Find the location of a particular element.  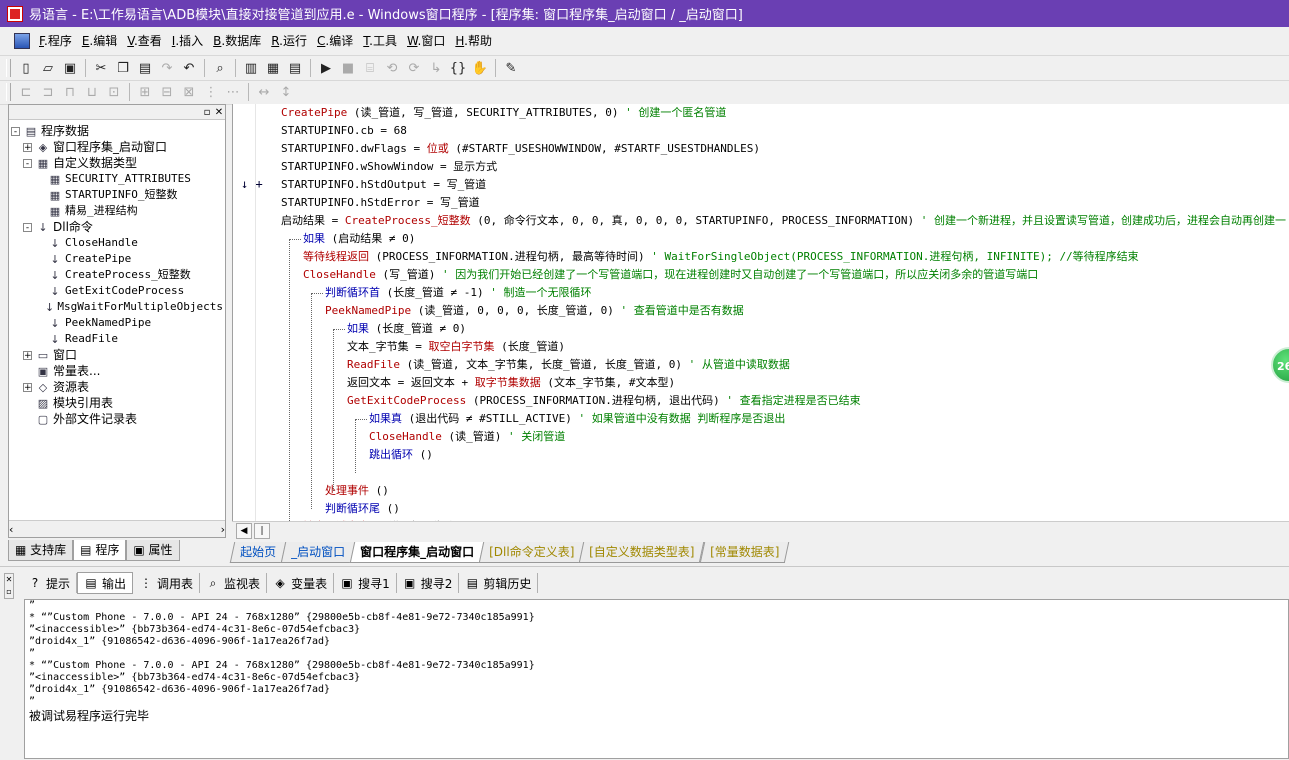

toolbar-grip is located at coordinates (8, 68).